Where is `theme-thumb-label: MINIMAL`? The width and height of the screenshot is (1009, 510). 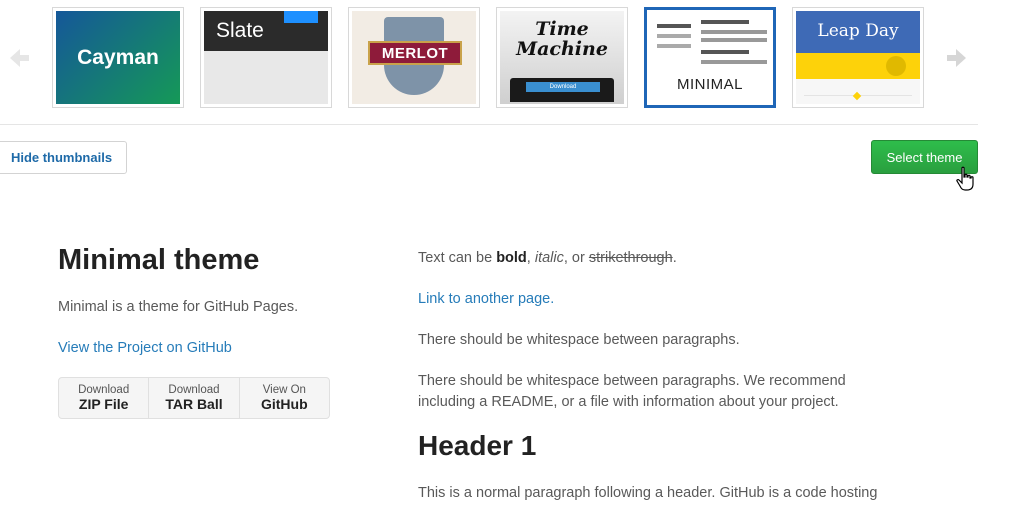 theme-thumb-label: MINIMAL is located at coordinates (709, 84).